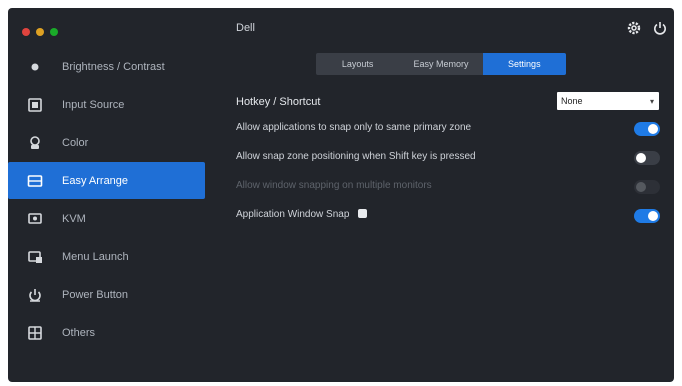  I want to click on sidebar-item-brightness: Brightness / Contrast, so click(106, 66).